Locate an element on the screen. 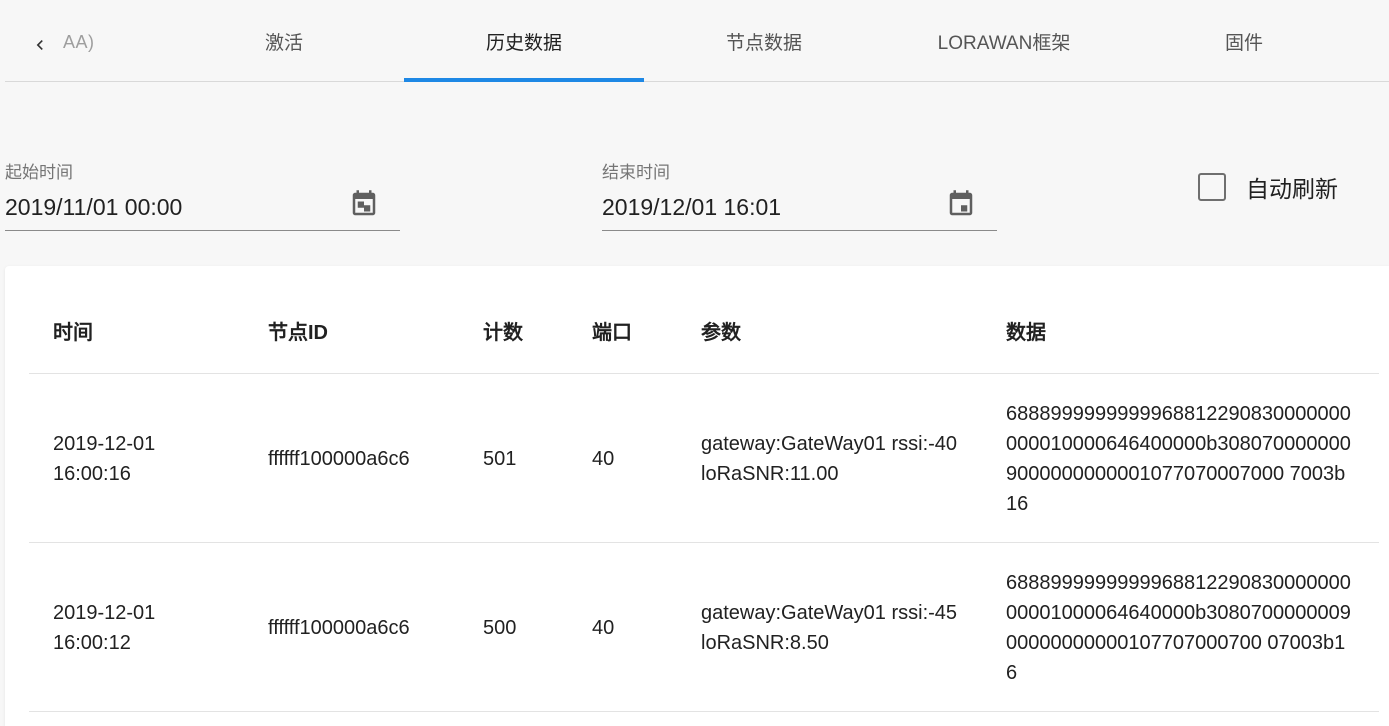 This screenshot has height=726, width=1389. tab-partial: AA) is located at coordinates (79, 45).